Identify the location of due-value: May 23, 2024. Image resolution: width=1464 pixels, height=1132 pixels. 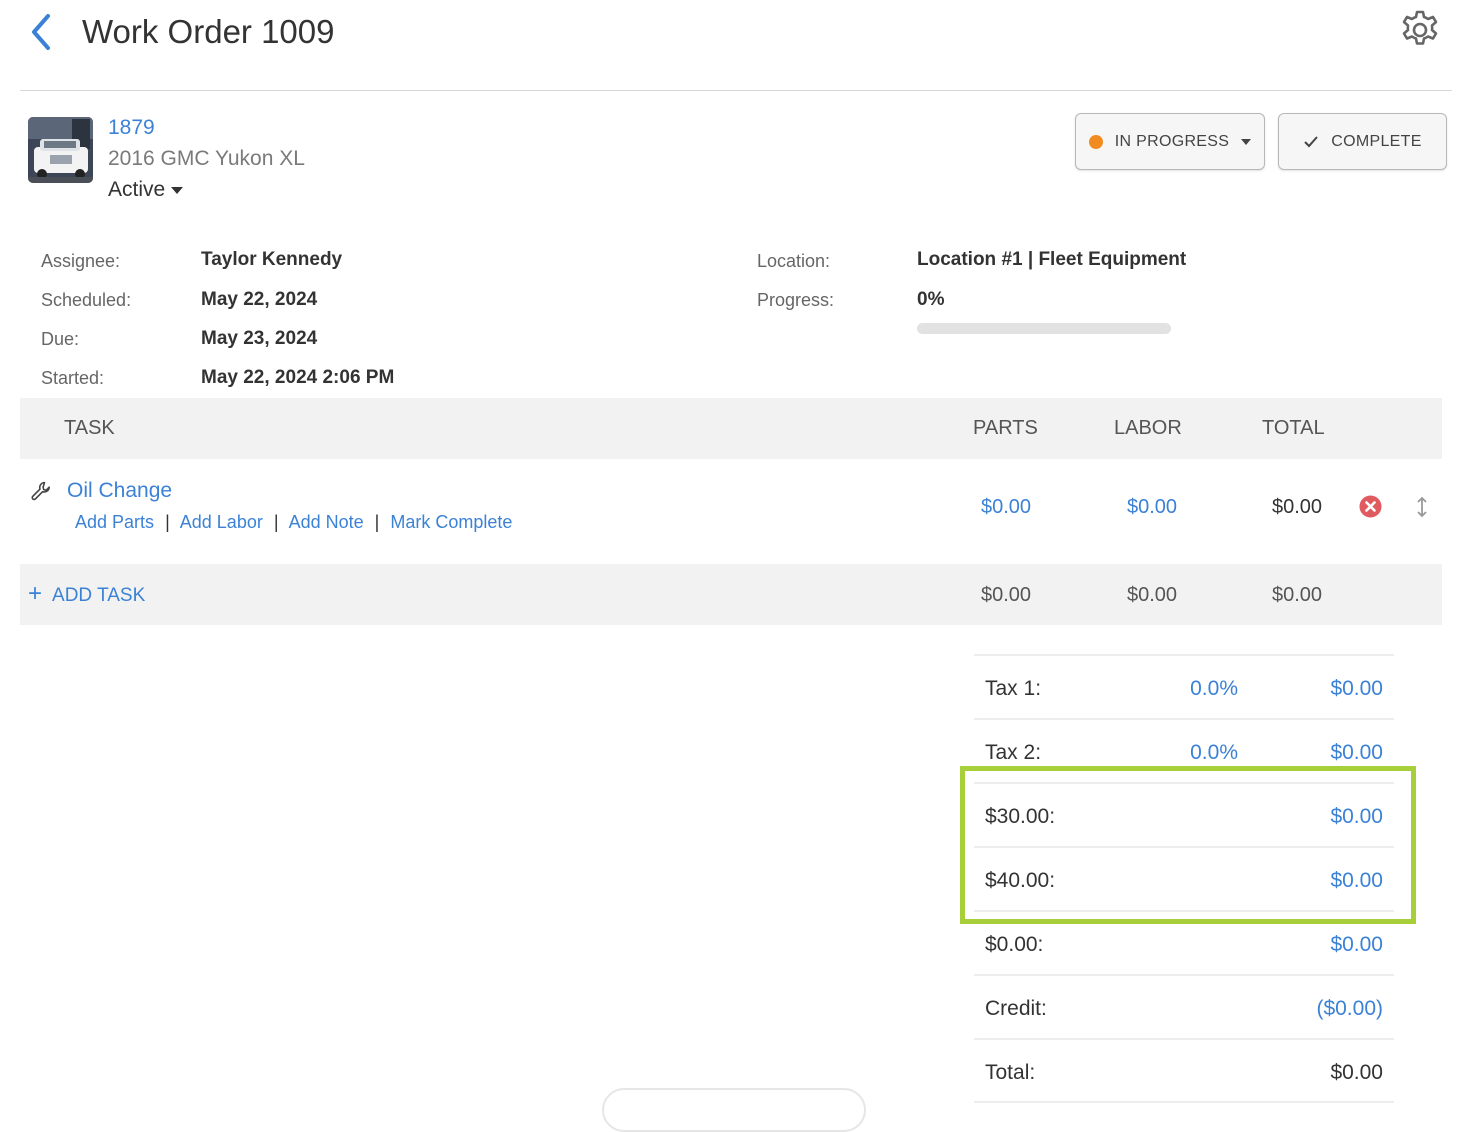
(259, 338).